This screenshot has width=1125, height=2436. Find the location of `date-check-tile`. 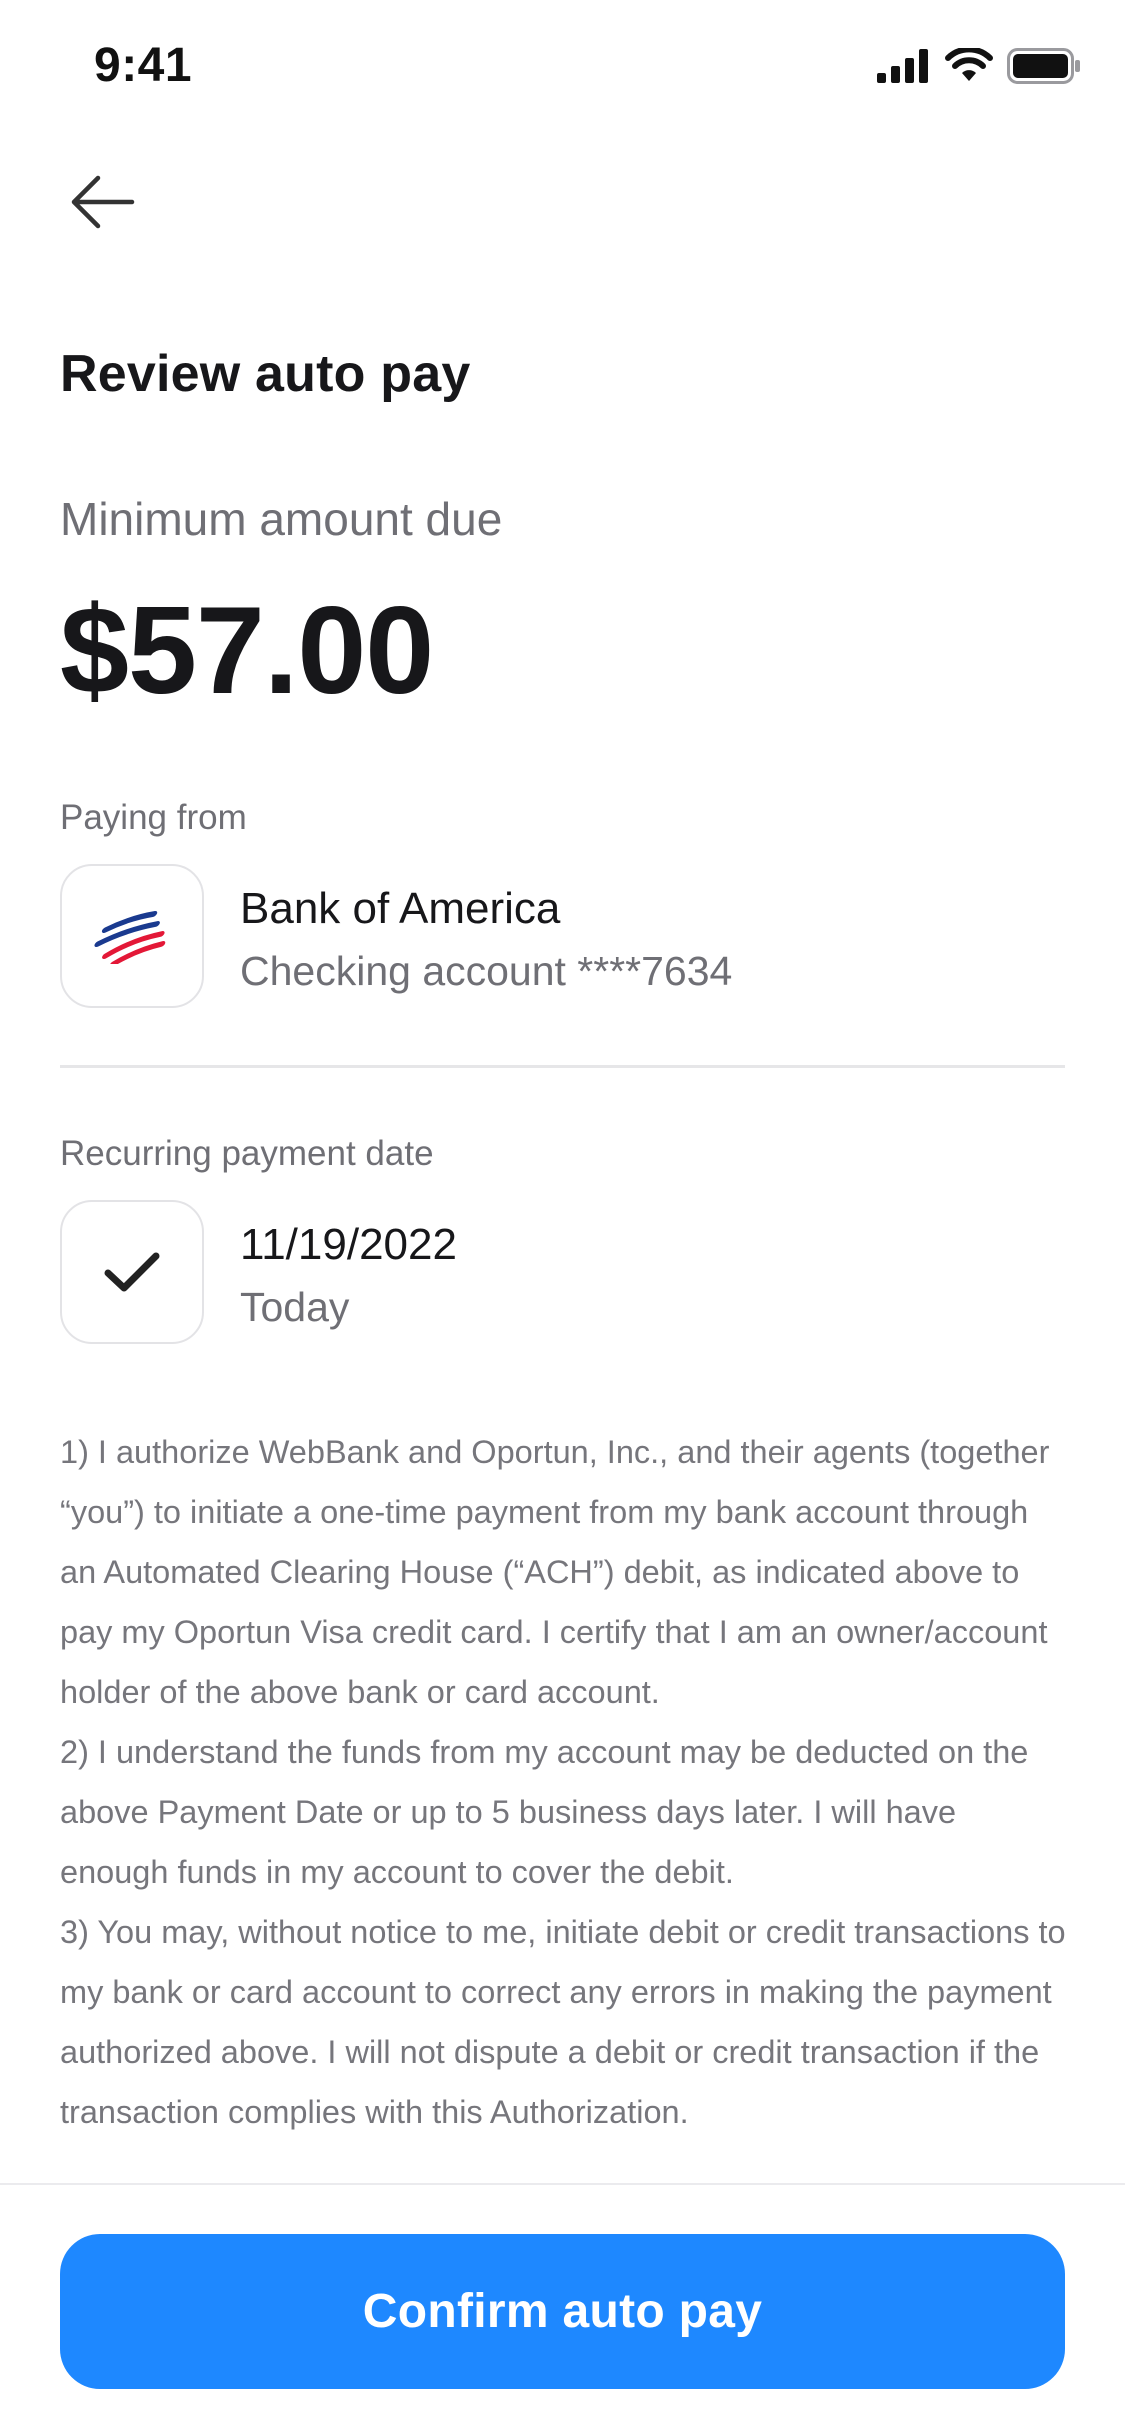

date-check-tile is located at coordinates (132, 1272).